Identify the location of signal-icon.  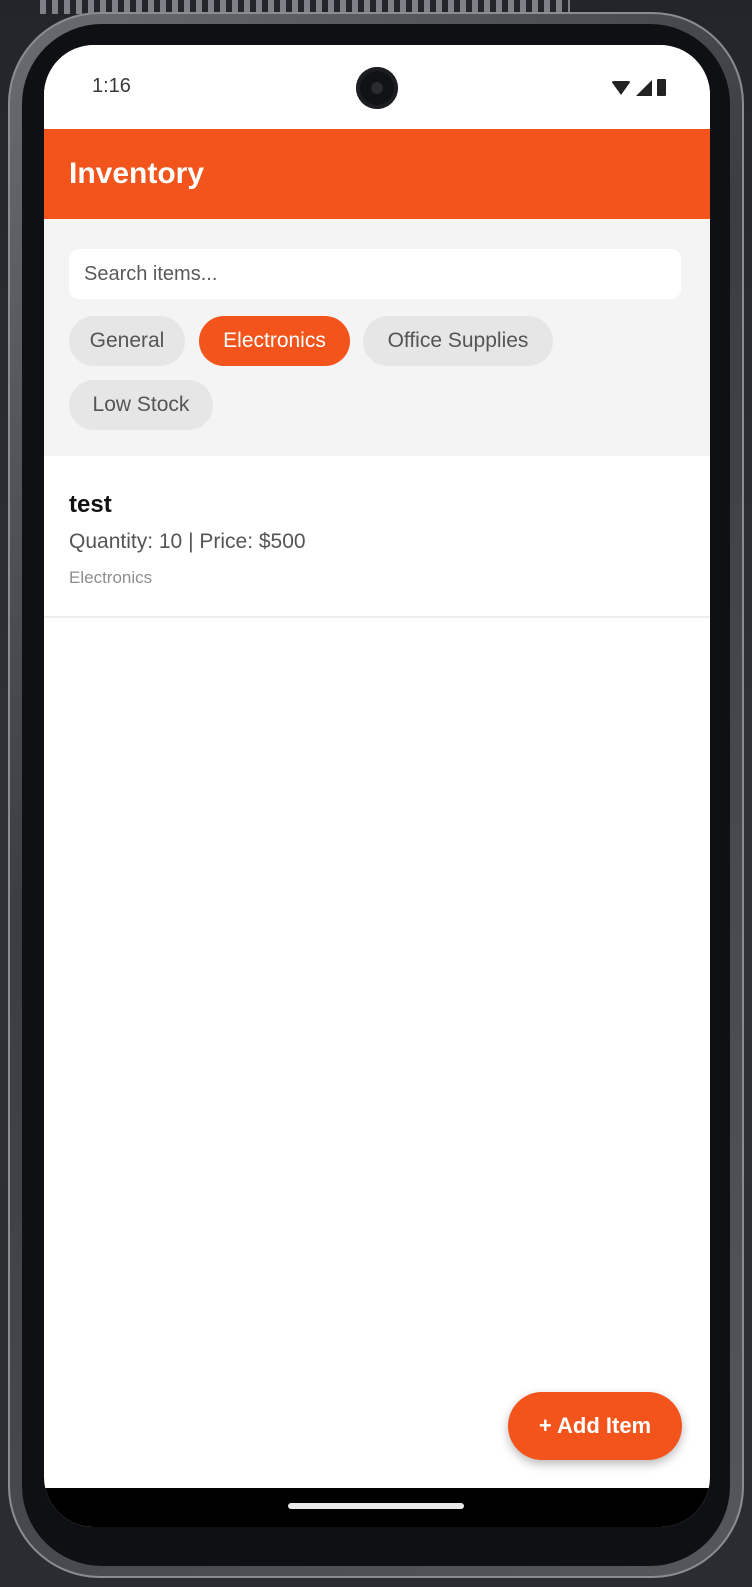
(644, 87).